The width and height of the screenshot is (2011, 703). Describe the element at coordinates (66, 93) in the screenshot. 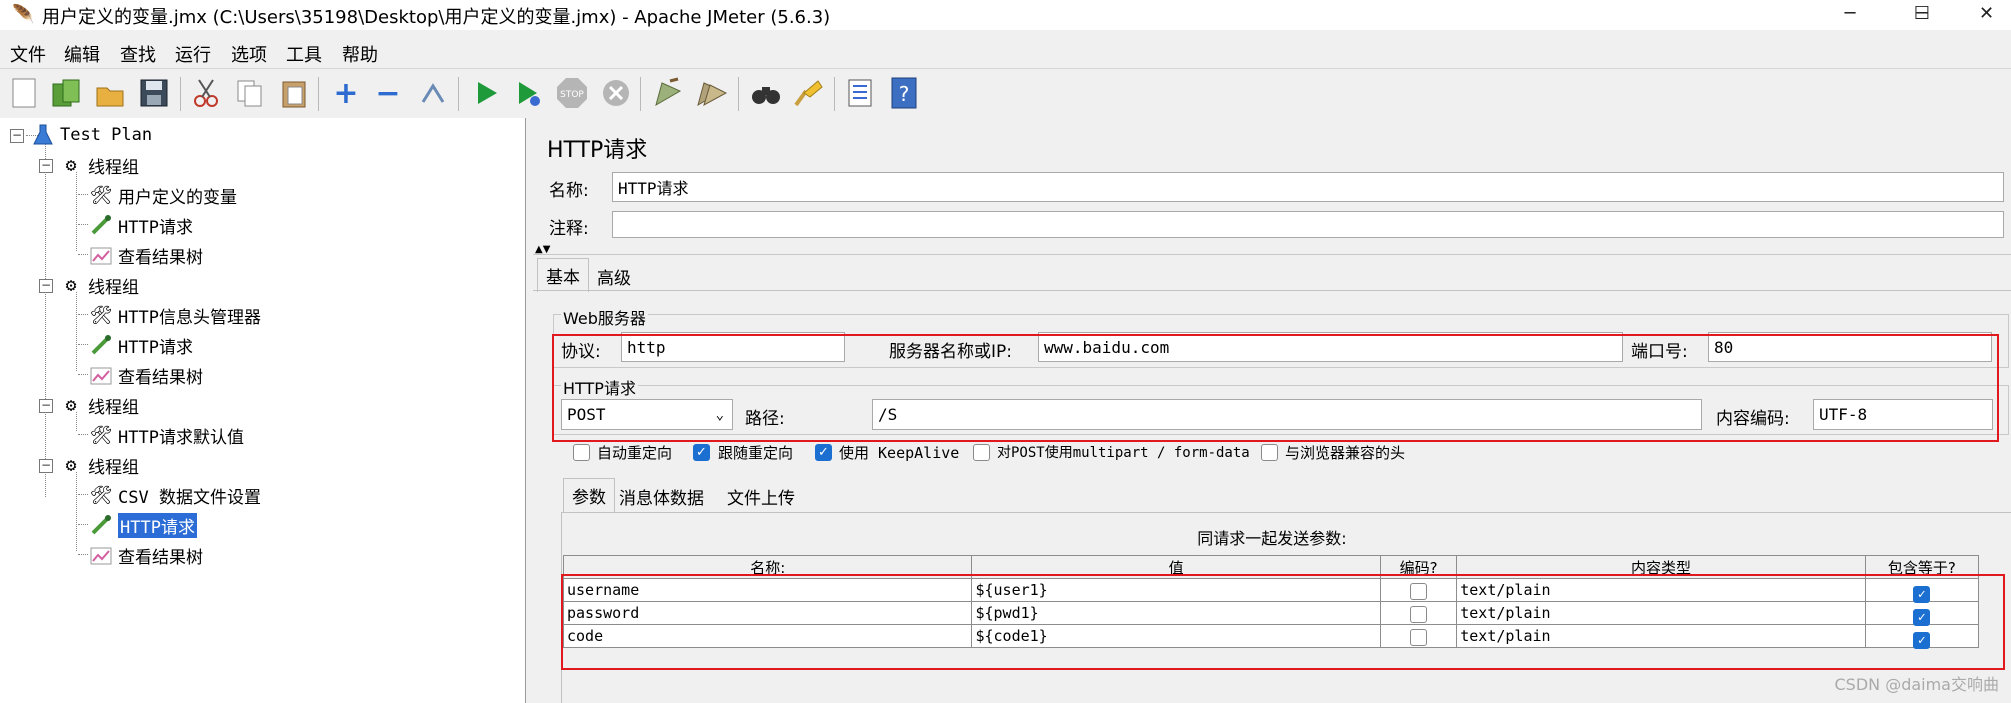

I see `templates-icon` at that location.